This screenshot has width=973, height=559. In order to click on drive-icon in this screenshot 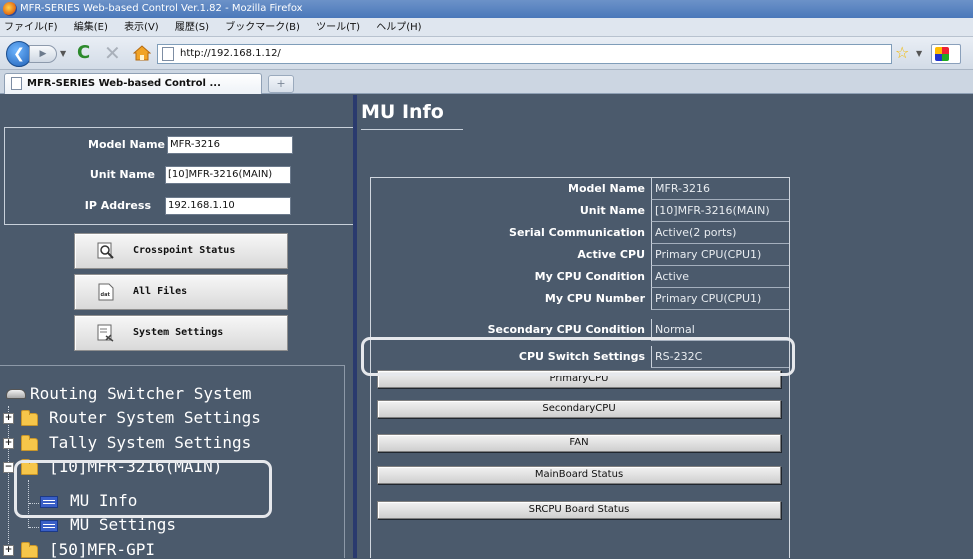, I will do `click(16, 394)`.